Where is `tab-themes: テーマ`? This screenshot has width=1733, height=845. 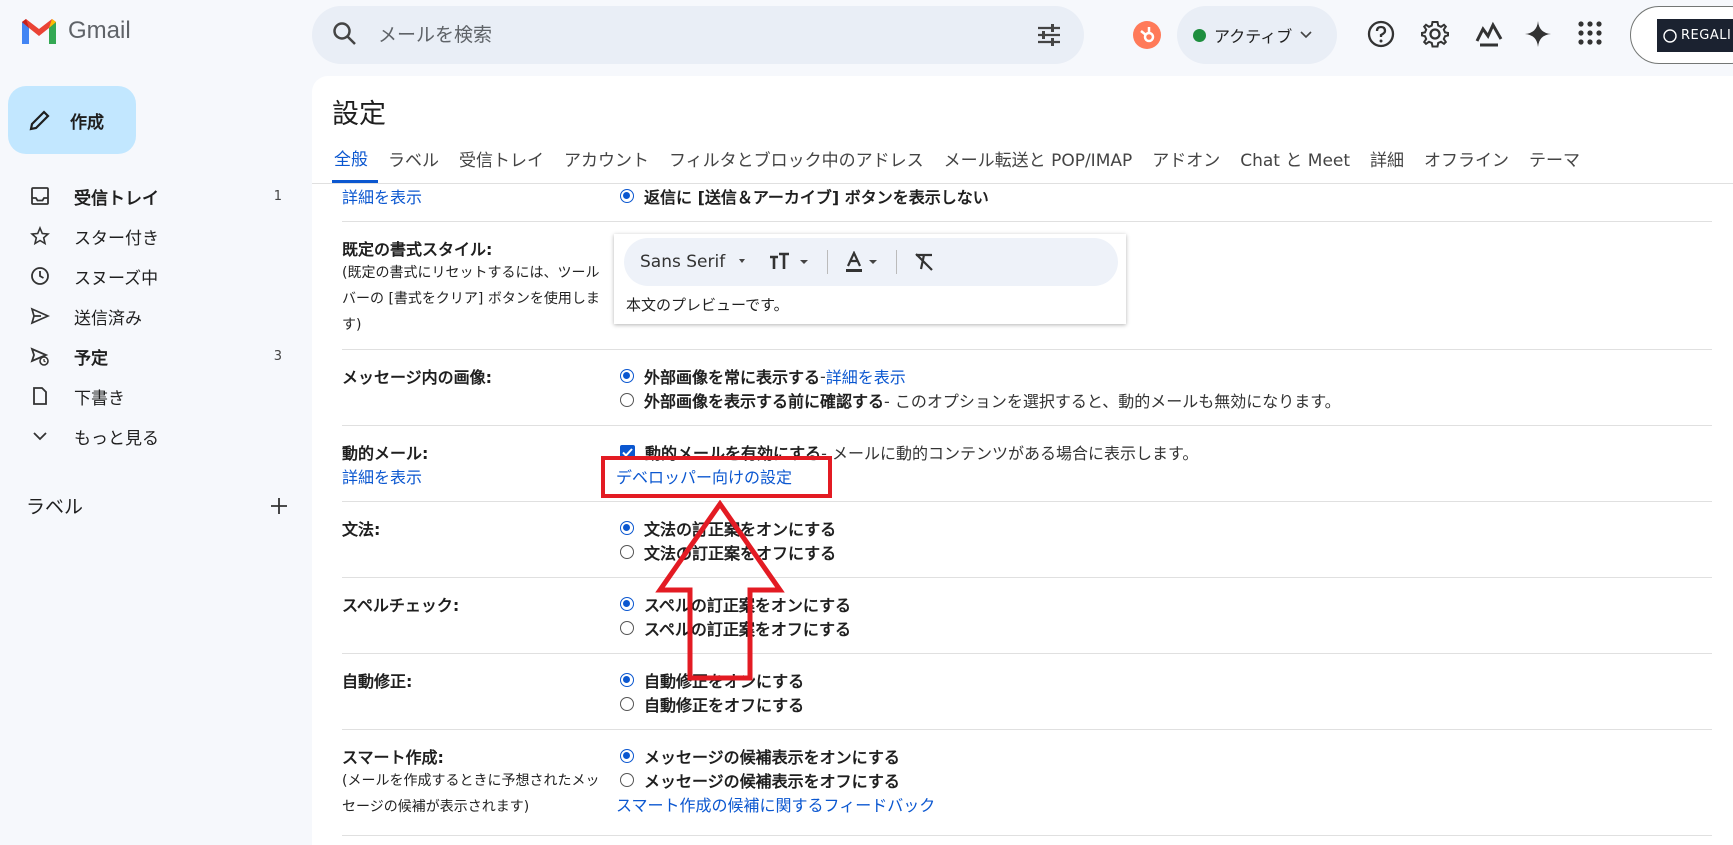 tab-themes: テーマ is located at coordinates (1554, 158).